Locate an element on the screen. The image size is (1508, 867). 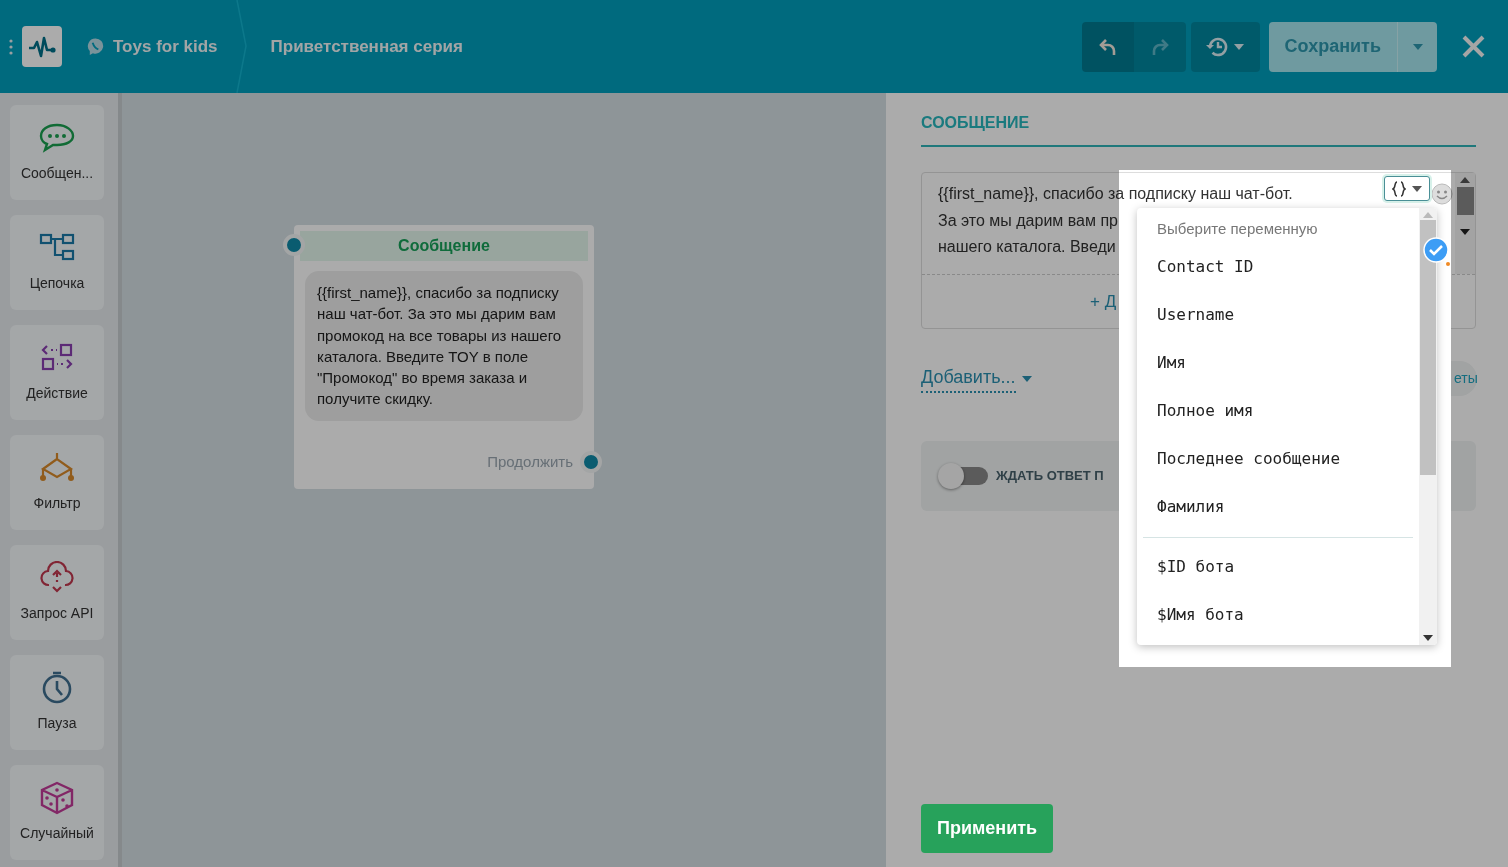
message-node: Сообщение {{first_name}}, спасибо за подписку наш чат-бот. За это мы дарим вам промокод на все товары из нашего каталога. Введите TOY в поле "Промокод" во время заказа и получите скидку. Продолжить is located at coordinates (444, 357).